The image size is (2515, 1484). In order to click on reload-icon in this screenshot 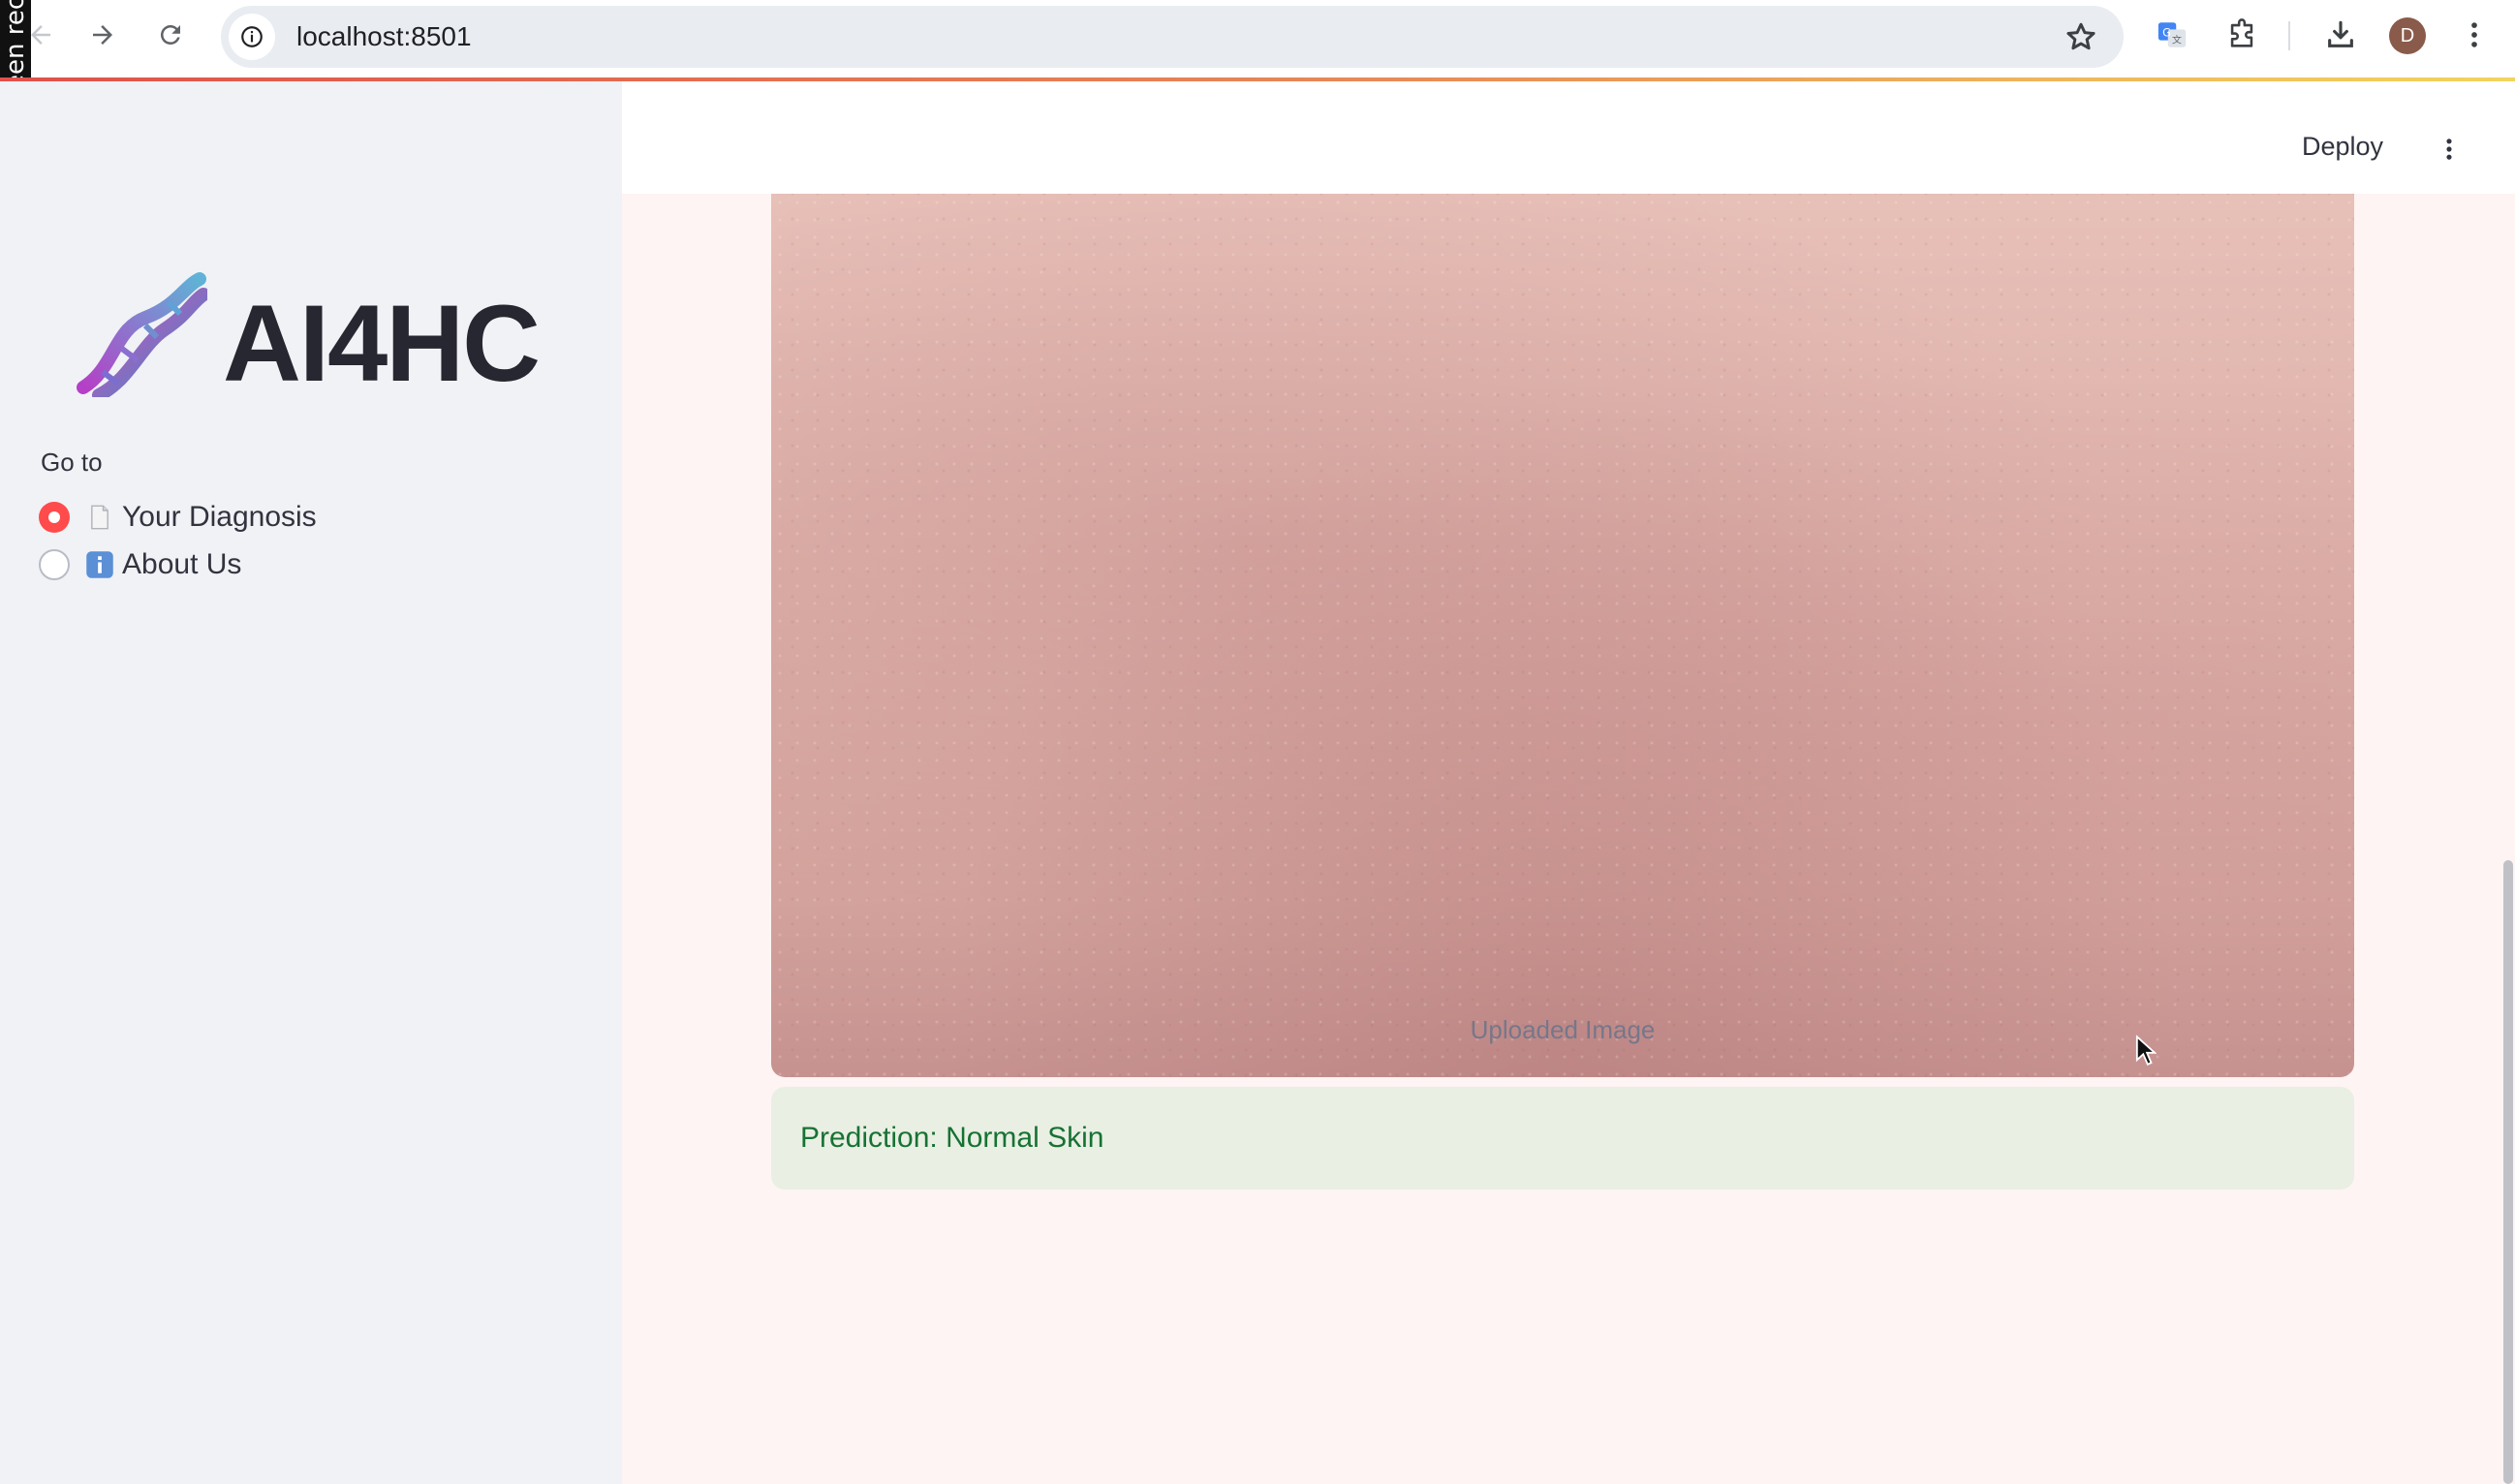, I will do `click(170, 34)`.